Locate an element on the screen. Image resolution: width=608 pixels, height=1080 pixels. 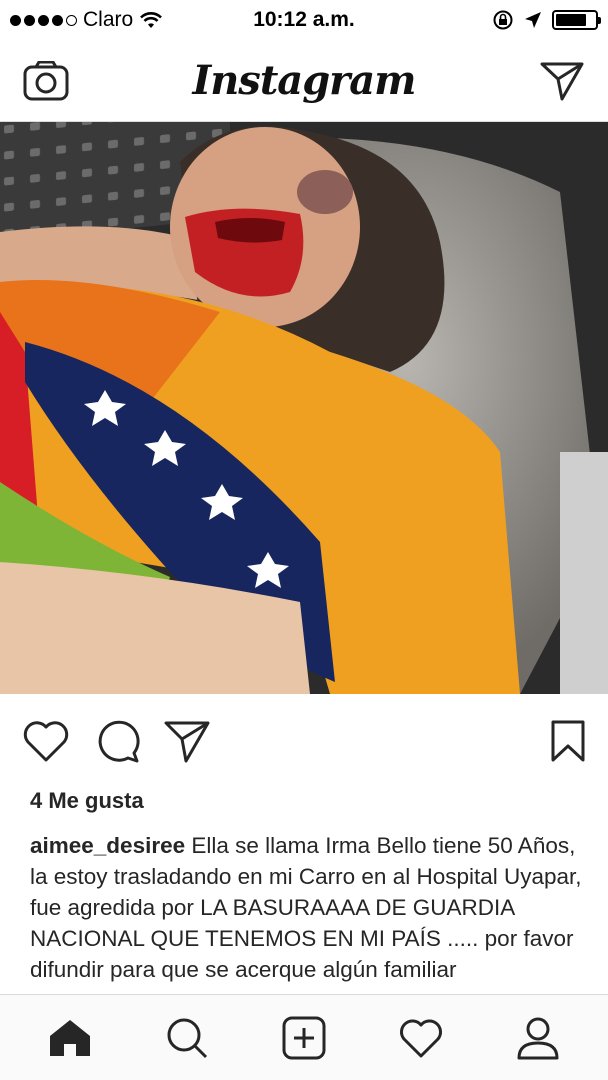
tab-bar is located at coordinates (304, 1037).